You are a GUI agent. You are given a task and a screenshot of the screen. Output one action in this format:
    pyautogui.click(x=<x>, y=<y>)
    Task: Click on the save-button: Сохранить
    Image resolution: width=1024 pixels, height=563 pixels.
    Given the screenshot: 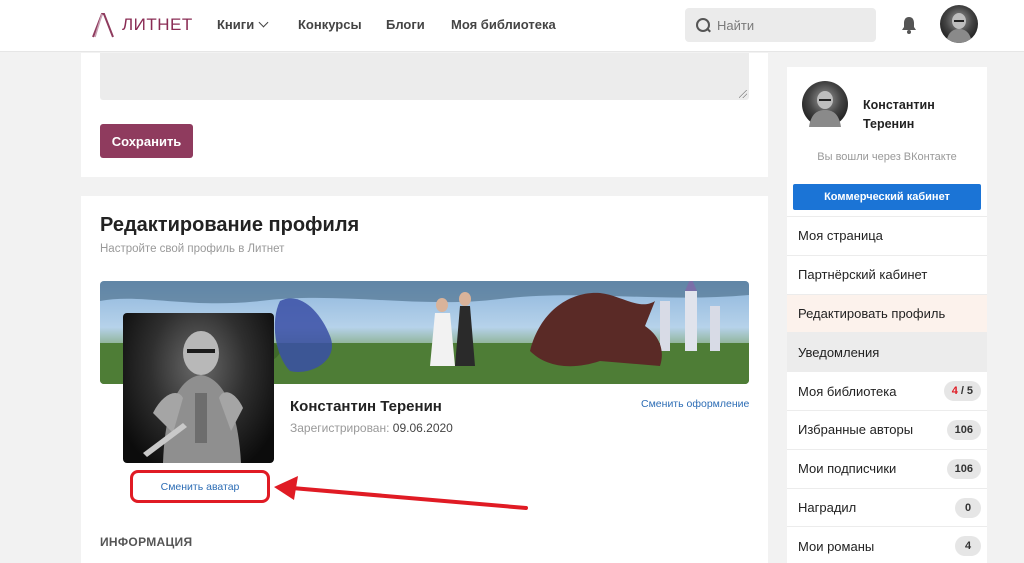 What is the action you would take?
    pyautogui.click(x=146, y=141)
    